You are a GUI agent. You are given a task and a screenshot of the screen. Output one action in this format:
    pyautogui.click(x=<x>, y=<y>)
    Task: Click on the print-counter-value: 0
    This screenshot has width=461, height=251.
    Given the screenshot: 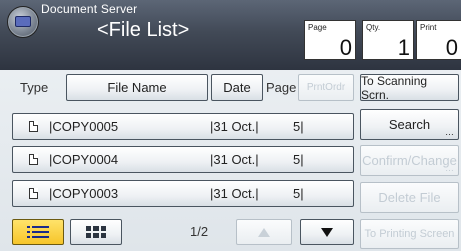 What is the action you would take?
    pyautogui.click(x=451, y=47)
    